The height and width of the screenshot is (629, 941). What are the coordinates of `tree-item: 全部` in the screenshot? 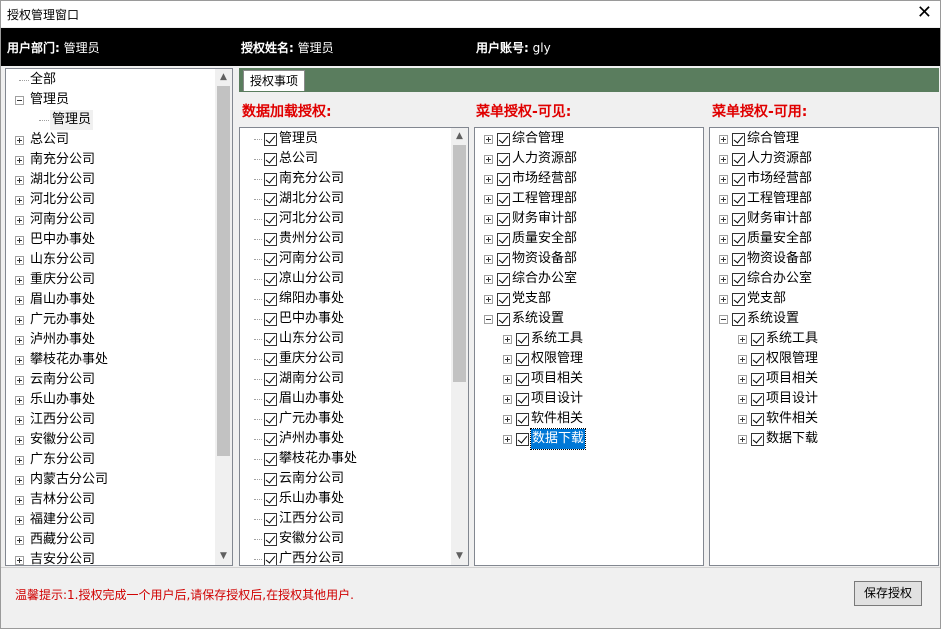 It's located at (108, 80).